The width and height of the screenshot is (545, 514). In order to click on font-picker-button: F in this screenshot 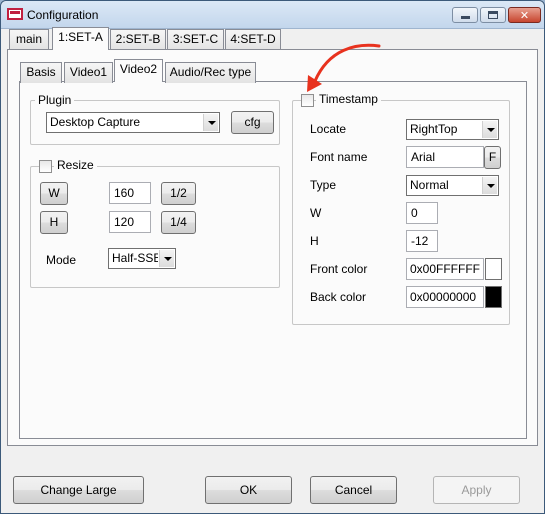, I will do `click(492, 157)`.